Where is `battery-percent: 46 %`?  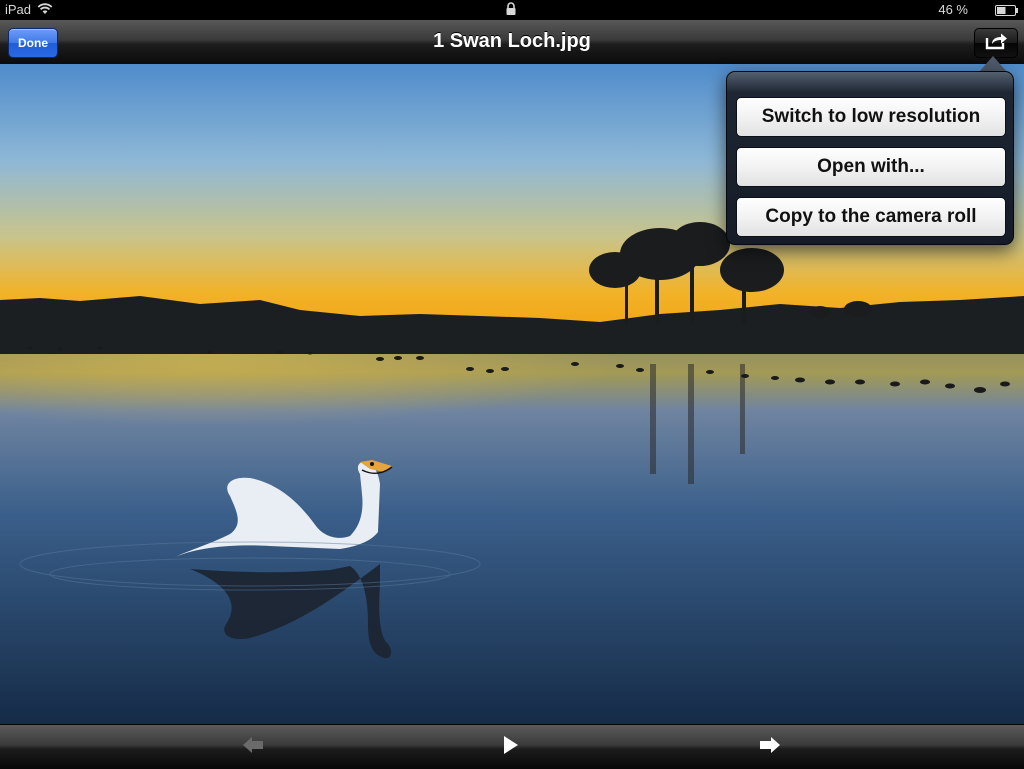 battery-percent: 46 % is located at coordinates (953, 9).